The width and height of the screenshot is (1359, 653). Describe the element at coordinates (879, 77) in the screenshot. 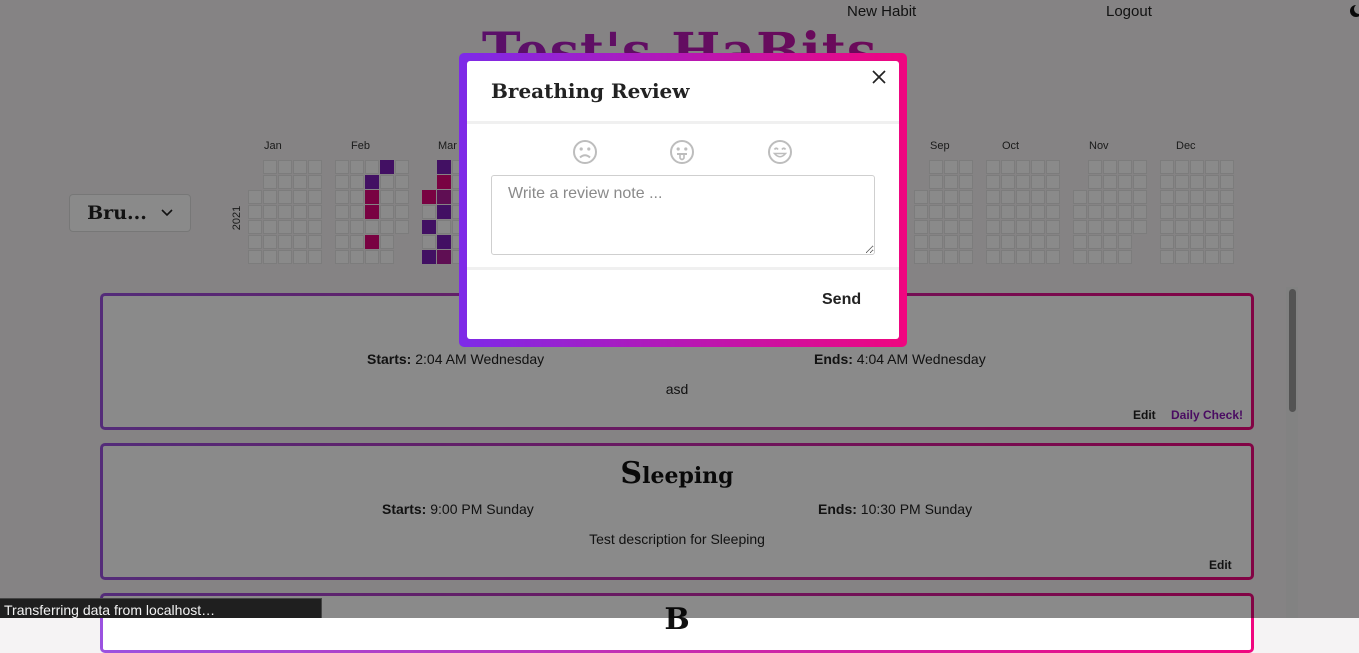

I see `close-icon` at that location.